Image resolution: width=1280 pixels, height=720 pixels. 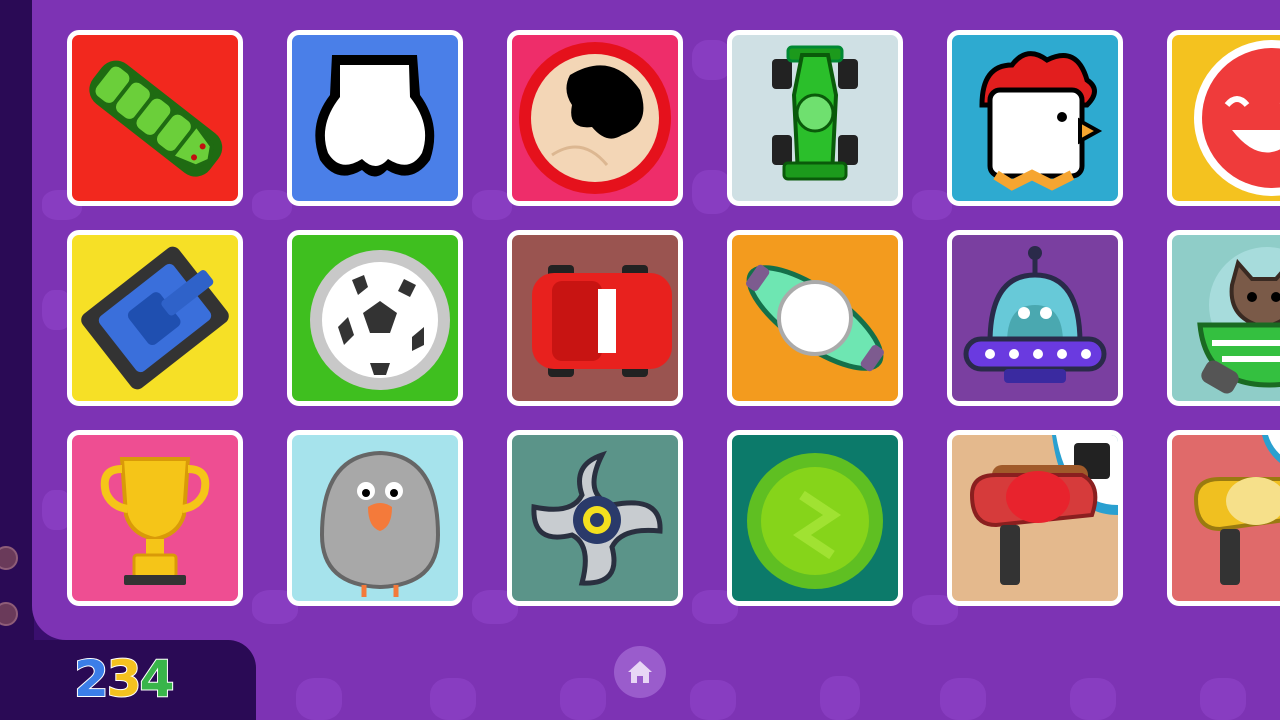 I want to click on tank-icon, so click(x=155, y=318).